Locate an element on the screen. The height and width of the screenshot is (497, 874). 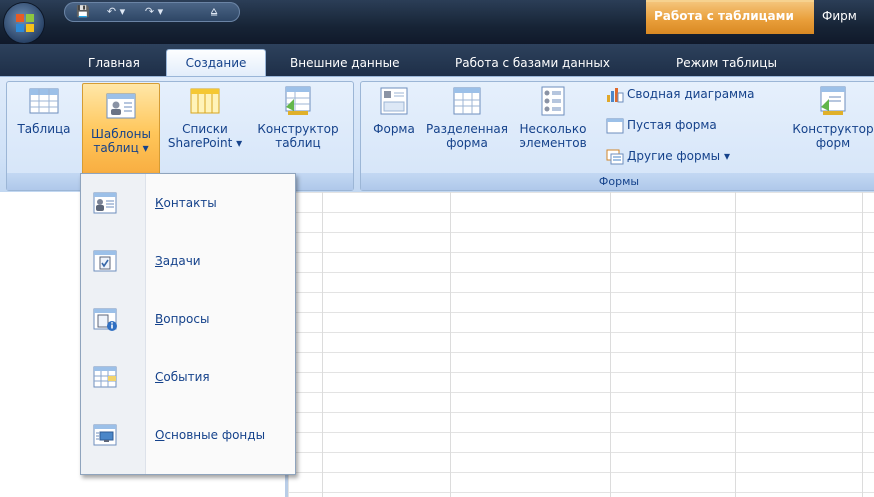
context-tab-label: Работа с таблицами is located at coordinates (724, 16).